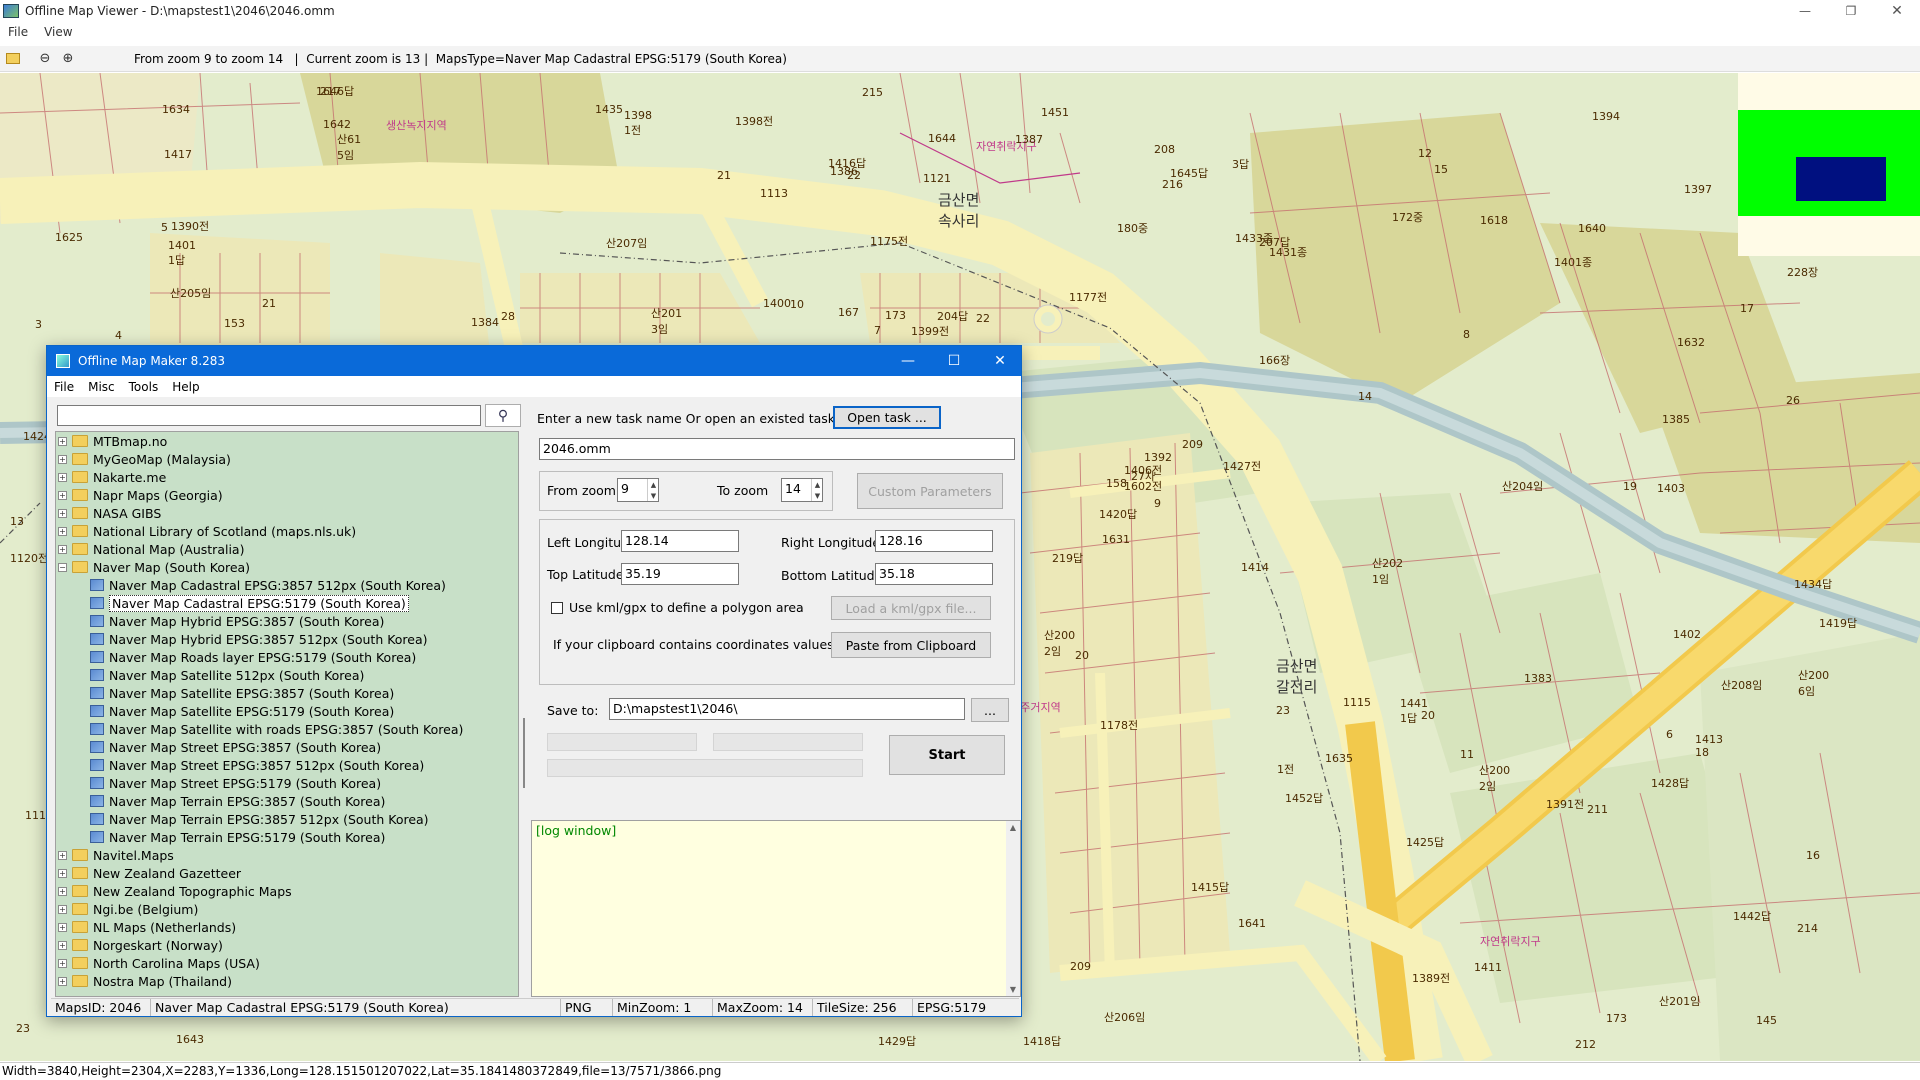 The height and width of the screenshot is (1080, 1920). Describe the element at coordinates (817, 490) in the screenshot. I see `to-zoom-spinner: ▲ ▼` at that location.